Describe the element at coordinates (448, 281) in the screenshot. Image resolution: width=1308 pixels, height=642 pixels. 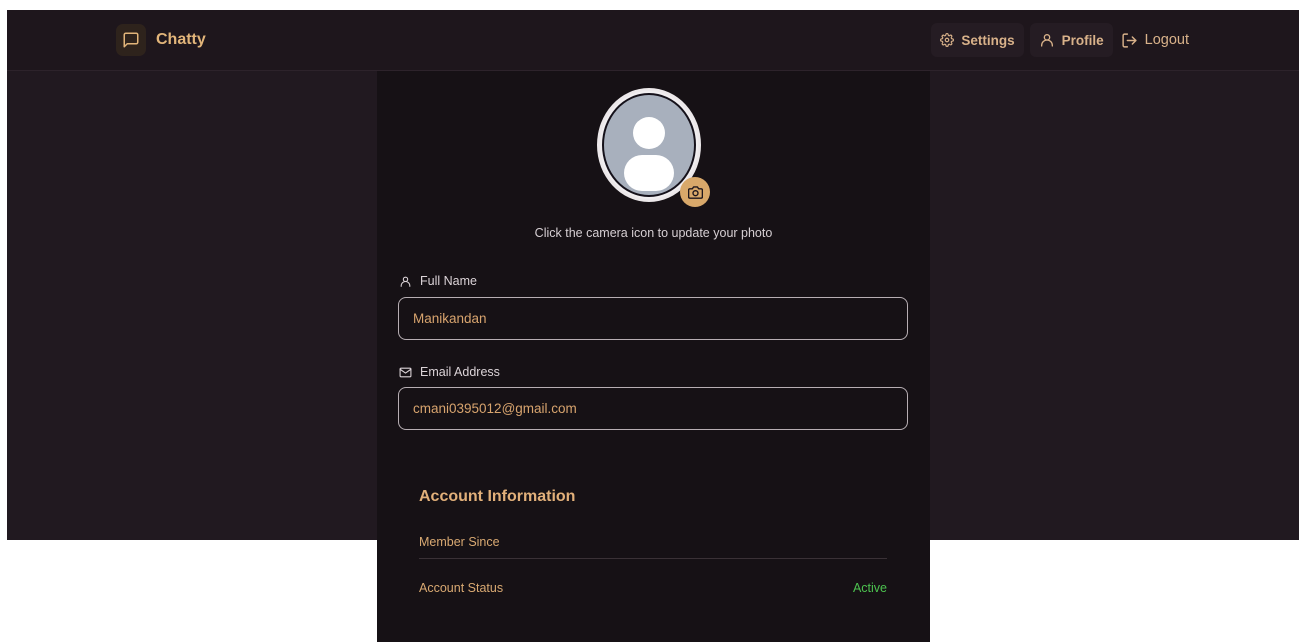
I see `full-name-label-text: Full Name` at that location.